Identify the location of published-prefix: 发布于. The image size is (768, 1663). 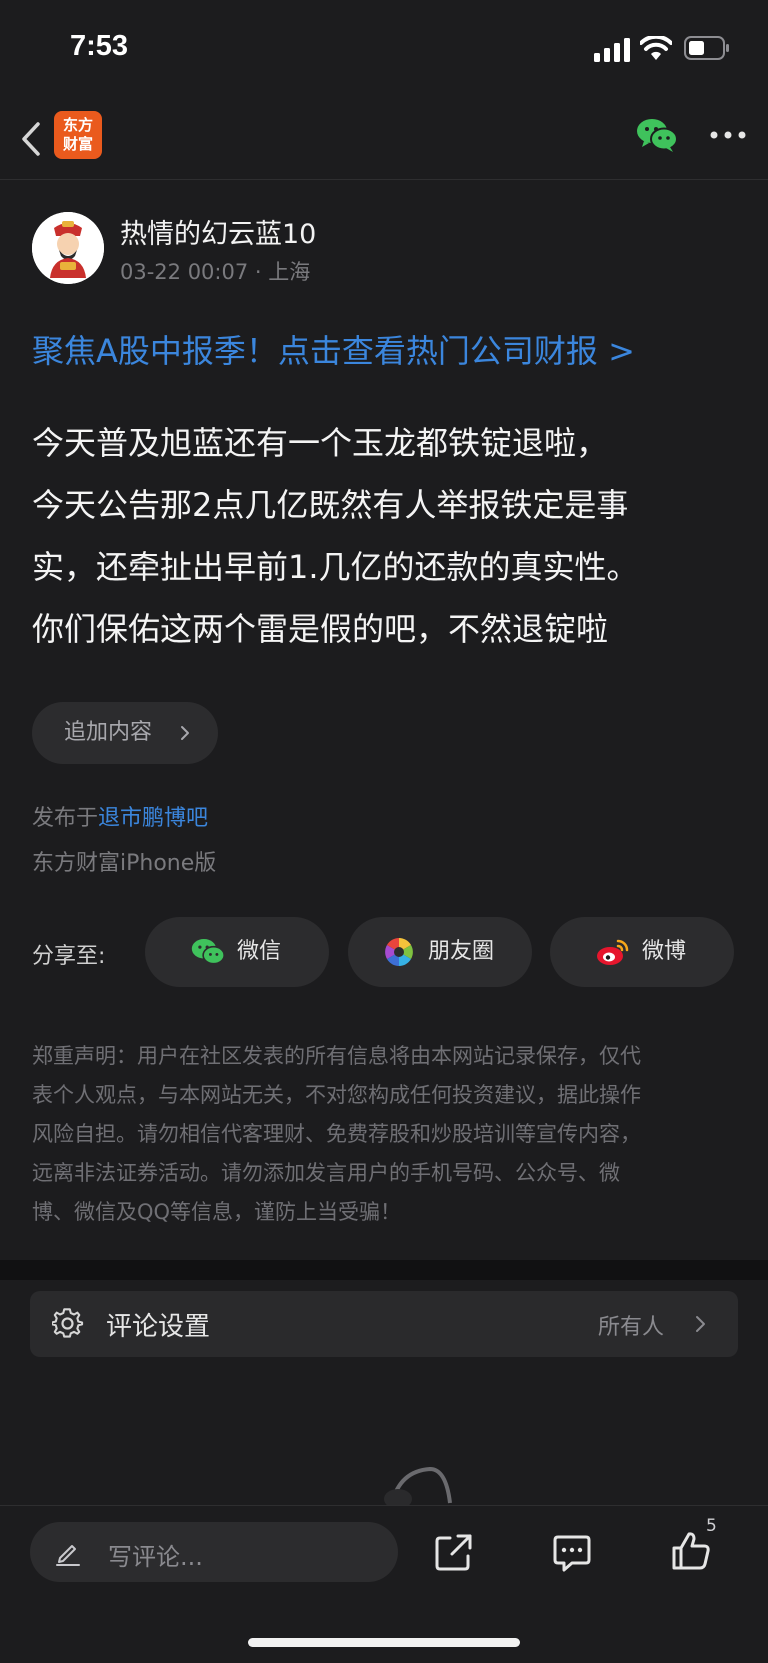
(65, 818).